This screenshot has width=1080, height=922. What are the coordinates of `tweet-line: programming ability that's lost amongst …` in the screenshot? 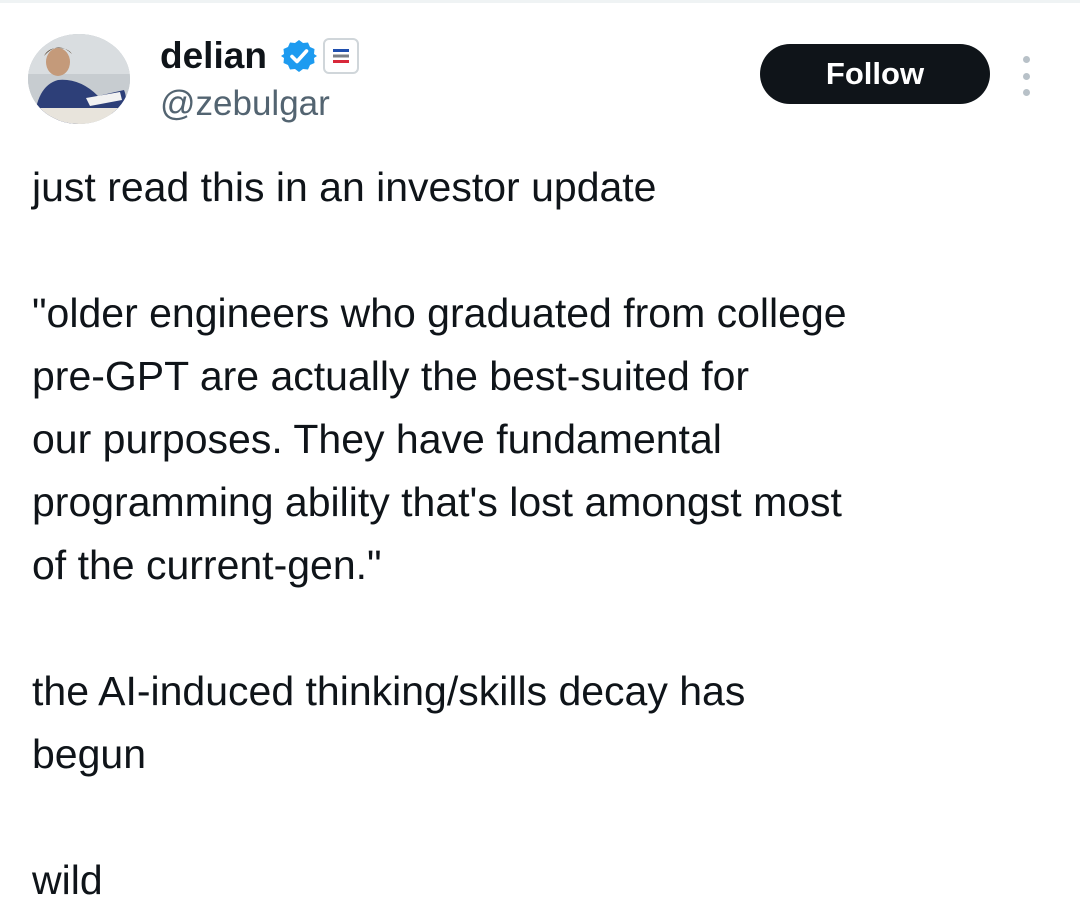 It's located at (437, 502).